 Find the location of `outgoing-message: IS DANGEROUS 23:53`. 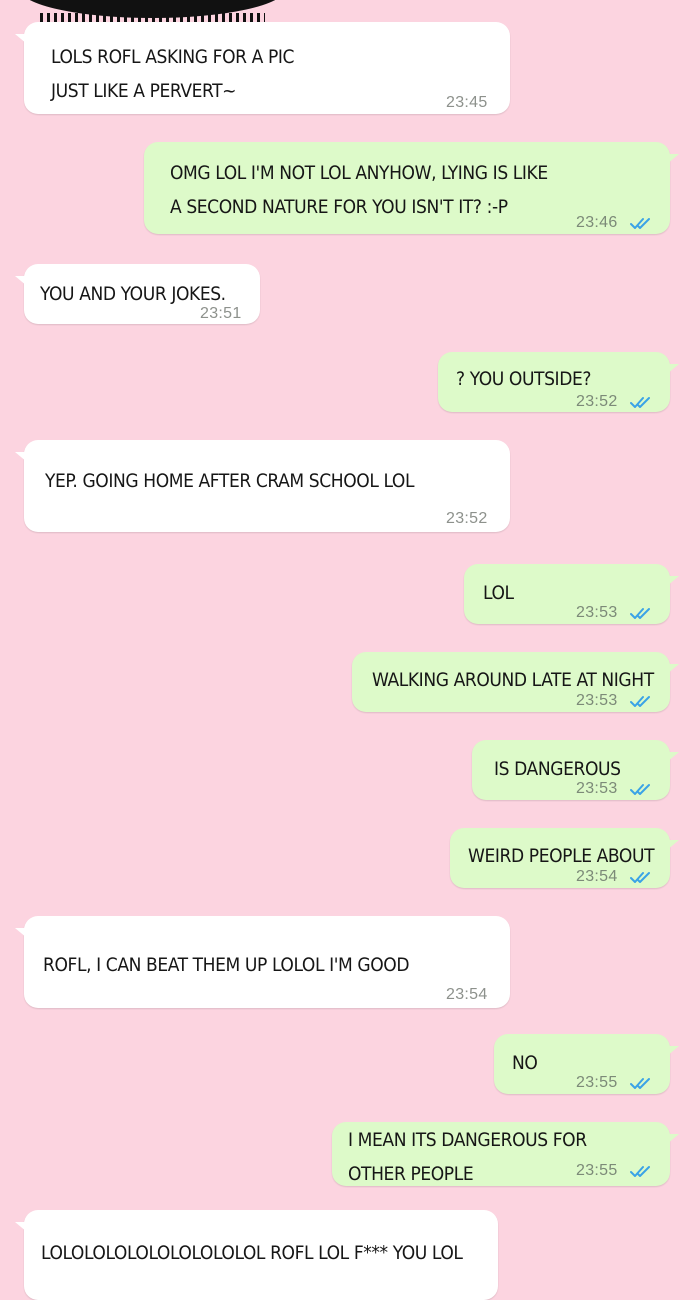

outgoing-message: IS DANGEROUS 23:53 is located at coordinates (575, 770).